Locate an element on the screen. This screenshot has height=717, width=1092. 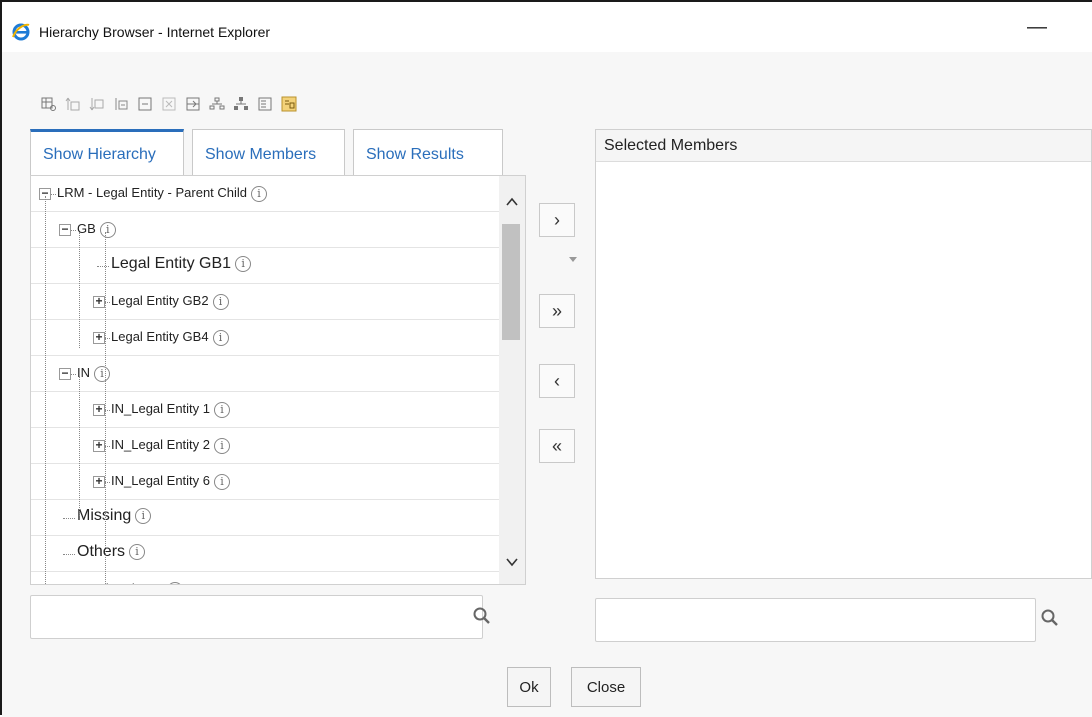
remove-selected-button: ‹ is located at coordinates (557, 381).